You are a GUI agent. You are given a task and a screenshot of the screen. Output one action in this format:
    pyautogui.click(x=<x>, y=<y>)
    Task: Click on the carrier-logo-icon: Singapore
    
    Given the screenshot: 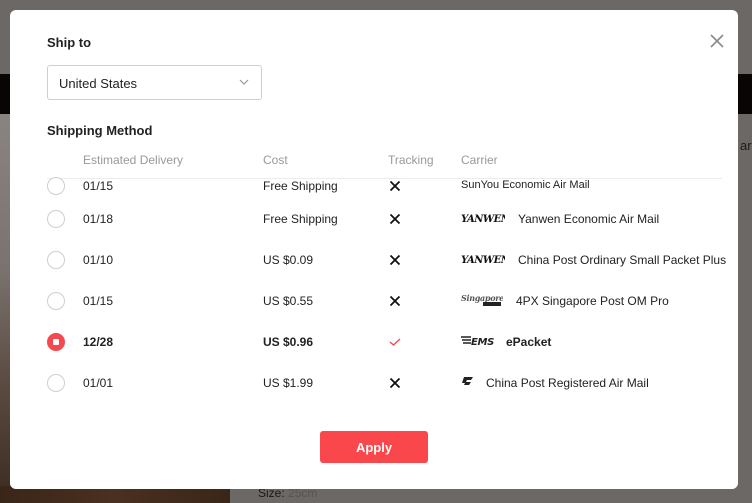 What is the action you would take?
    pyautogui.click(x=482, y=300)
    